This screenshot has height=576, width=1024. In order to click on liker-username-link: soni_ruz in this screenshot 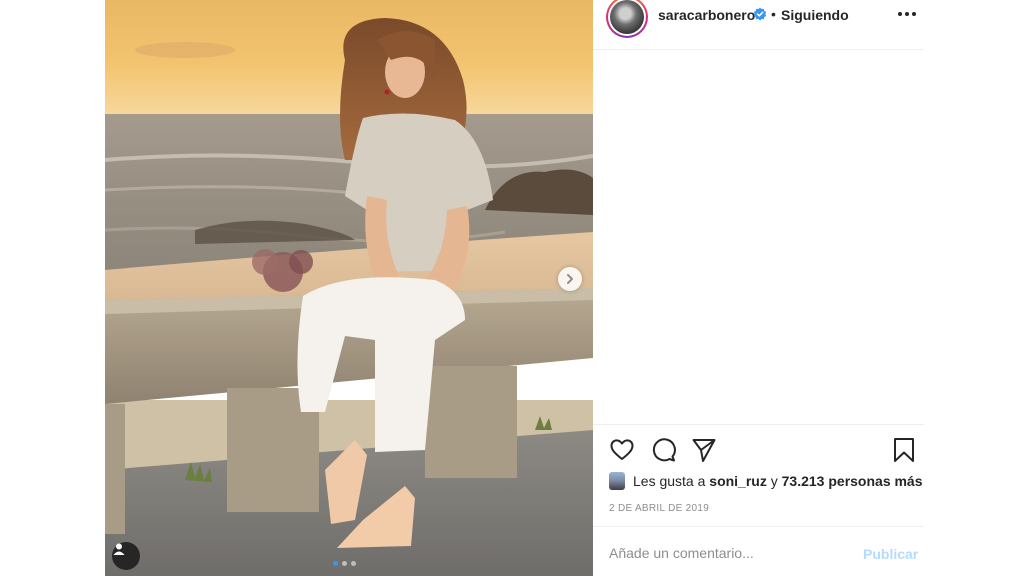, I will do `click(738, 481)`.